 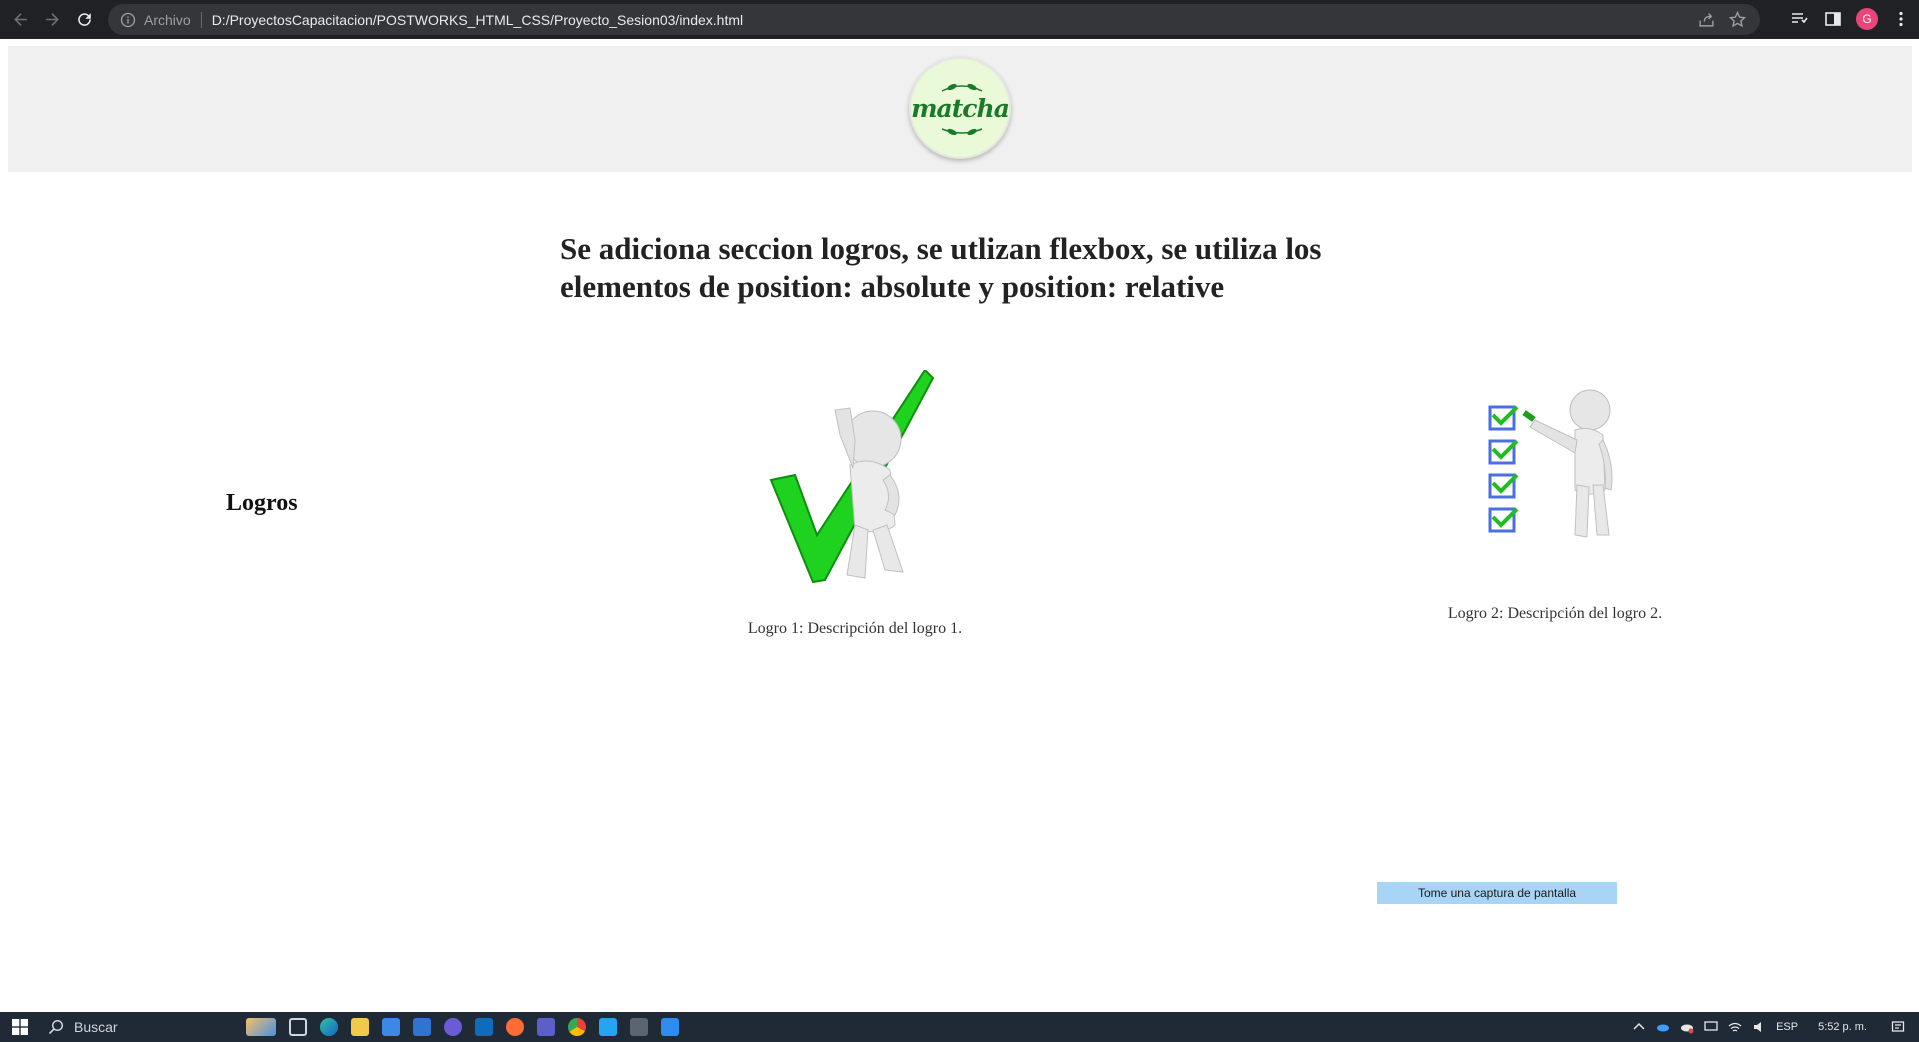 What do you see at coordinates (453, 1027) in the screenshot?
I see `media-icon` at bounding box center [453, 1027].